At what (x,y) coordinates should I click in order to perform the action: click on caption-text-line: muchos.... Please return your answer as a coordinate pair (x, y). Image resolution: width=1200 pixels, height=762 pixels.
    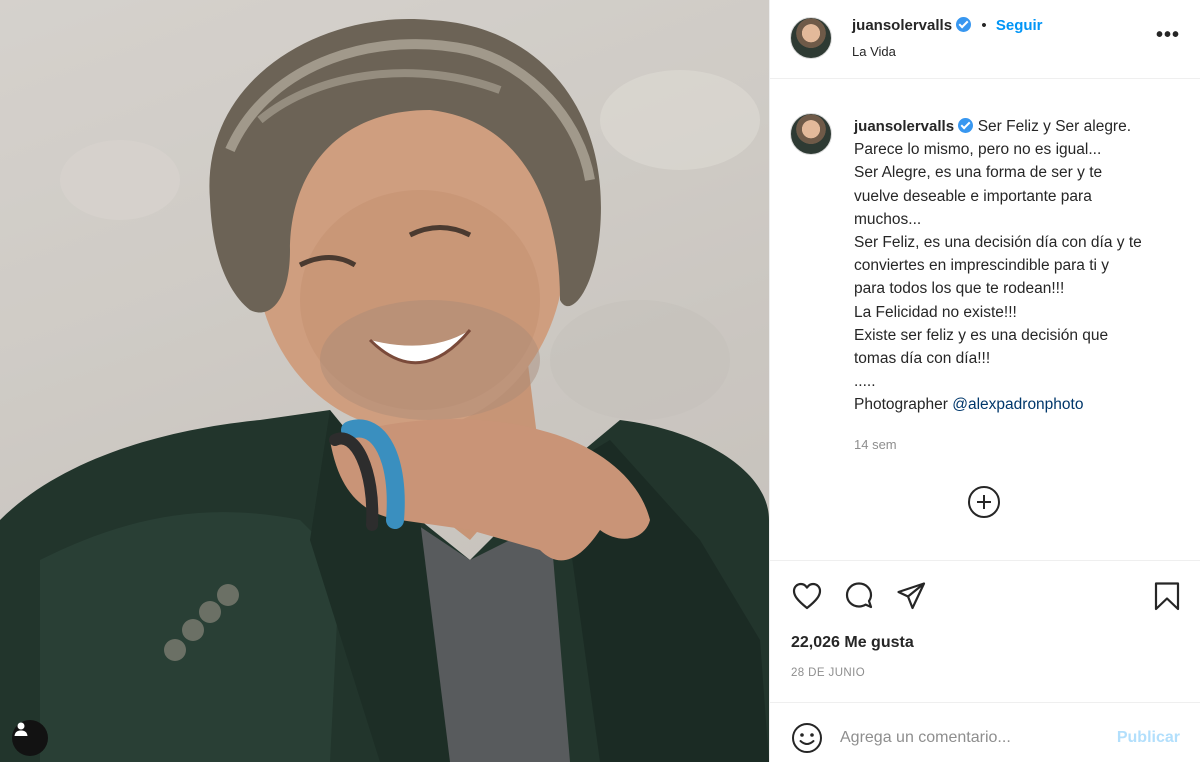
    Looking at the image, I should click on (888, 219).